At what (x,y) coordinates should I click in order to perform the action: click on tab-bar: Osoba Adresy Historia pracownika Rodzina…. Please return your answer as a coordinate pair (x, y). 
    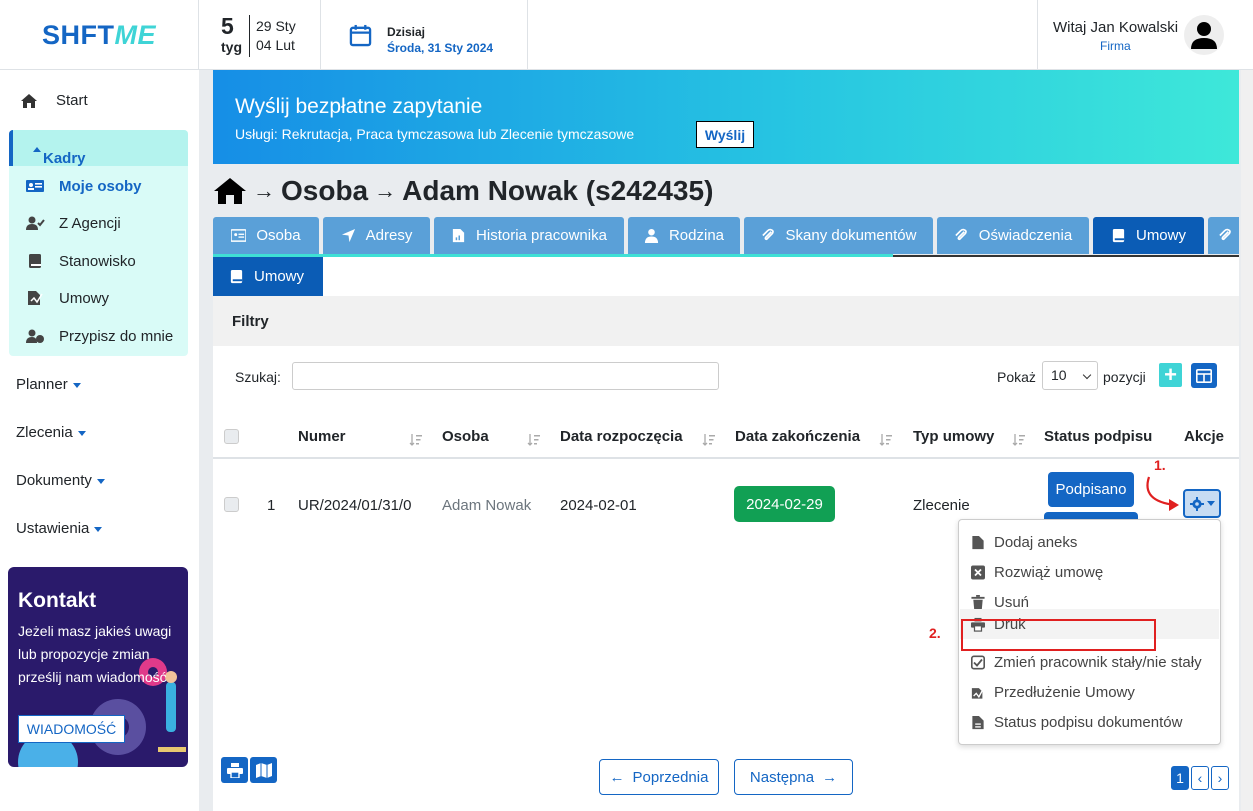
    Looking at the image, I should click on (726, 237).